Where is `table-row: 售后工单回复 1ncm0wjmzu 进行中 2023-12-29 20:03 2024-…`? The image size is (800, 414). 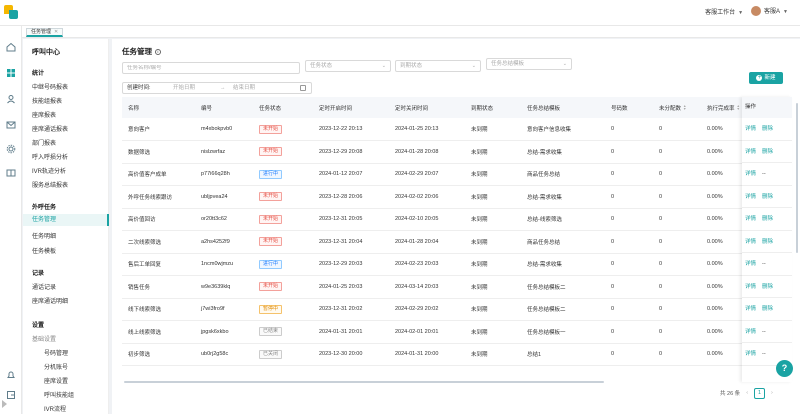 table-row: 售后工单回复 1ncm0wjmzu 进行中 2023-12-29 20:03 2024-… is located at coordinates (433, 264).